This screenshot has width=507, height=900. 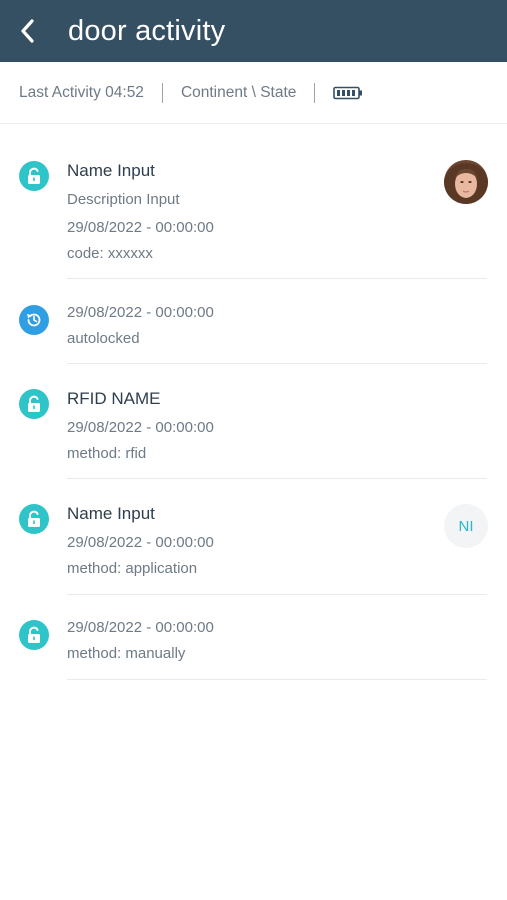 I want to click on activity-detail: code: xxxxxx, so click(x=110, y=253).